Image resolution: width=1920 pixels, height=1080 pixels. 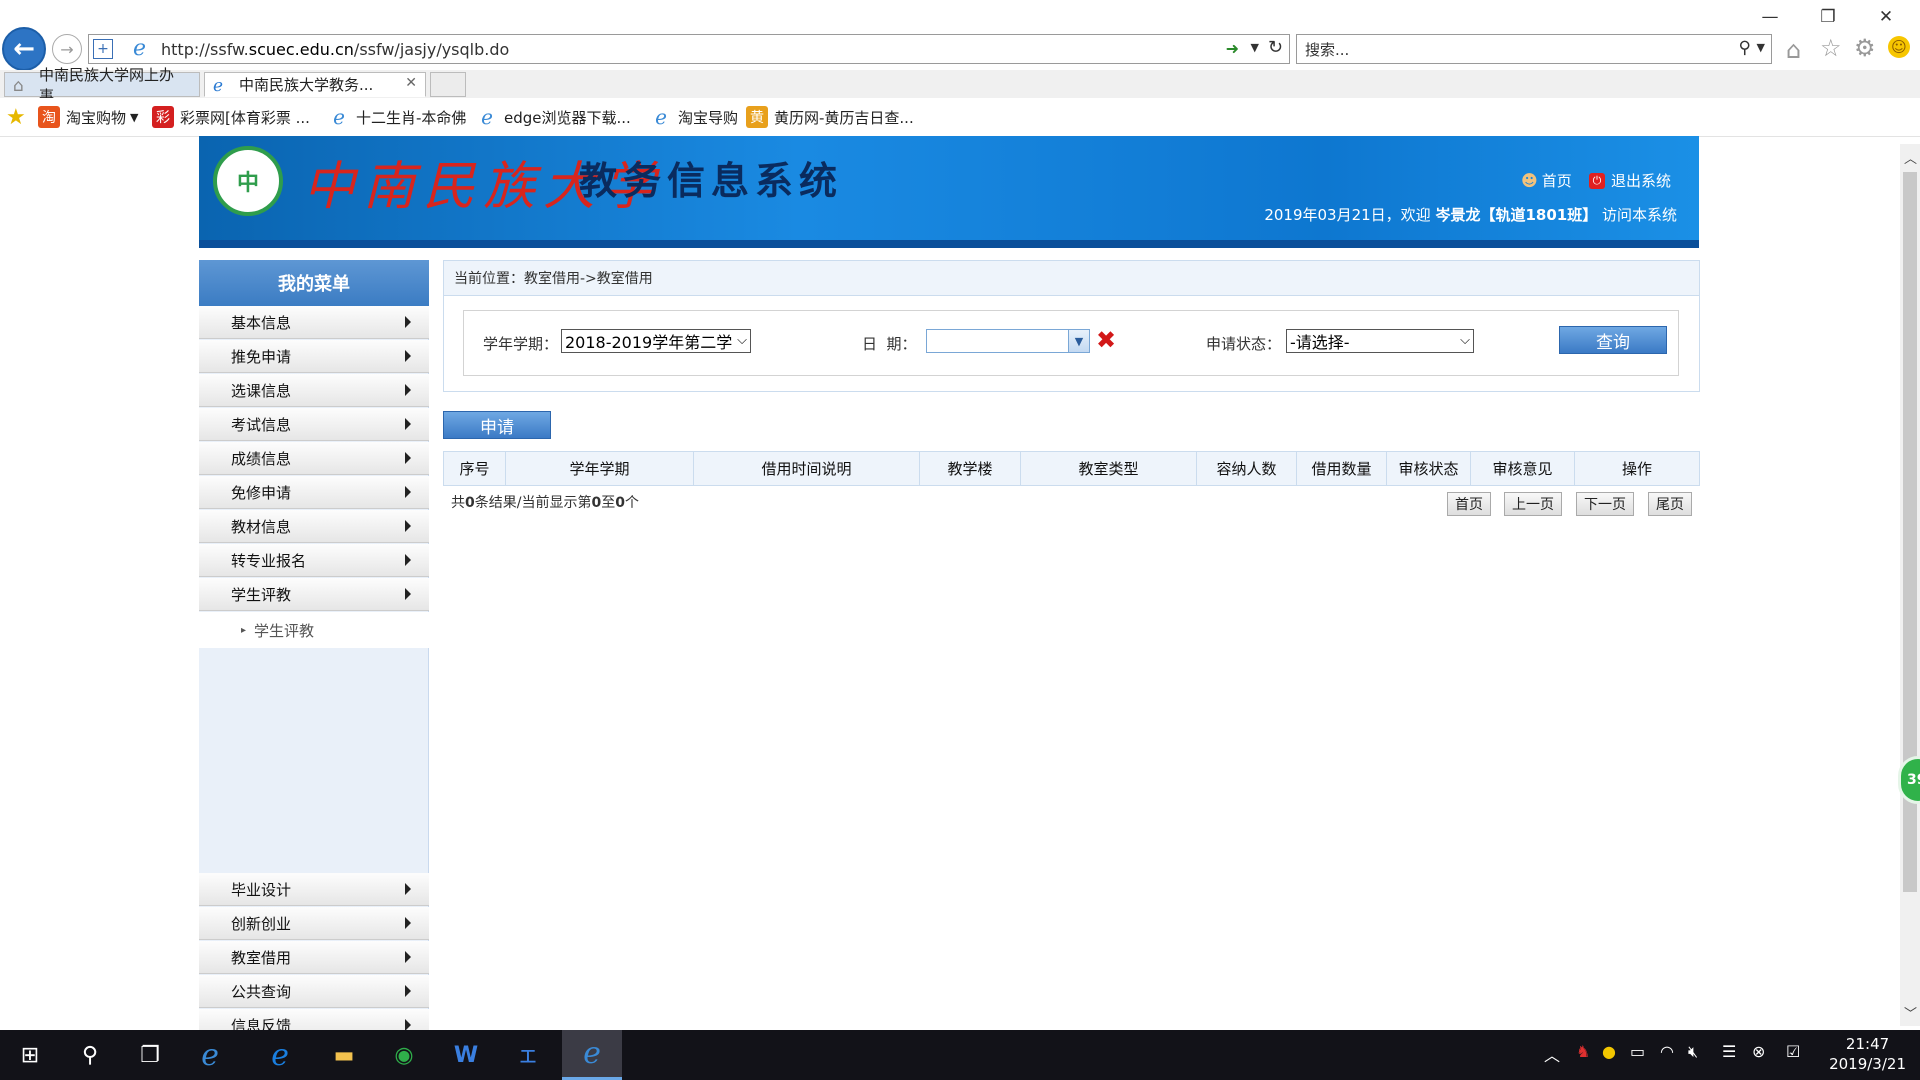 I want to click on fav-taobao: 淘淘宝购物 ▼, so click(x=88, y=117).